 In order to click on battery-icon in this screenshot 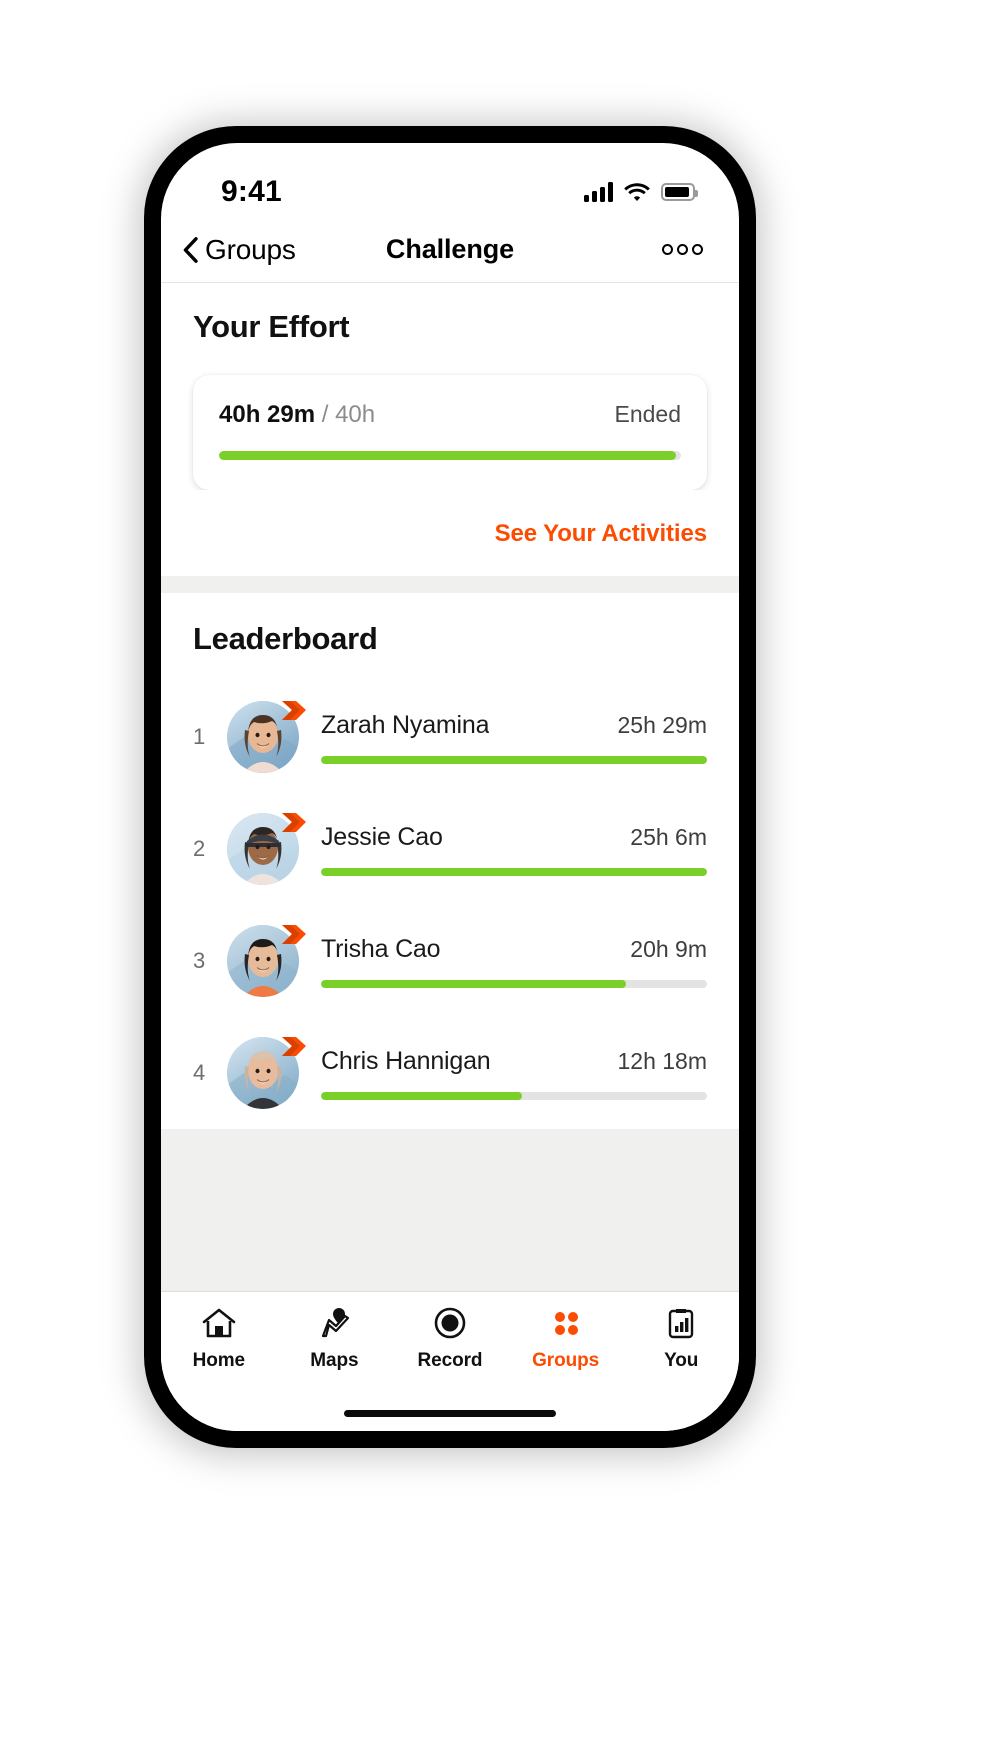, I will do `click(679, 192)`.